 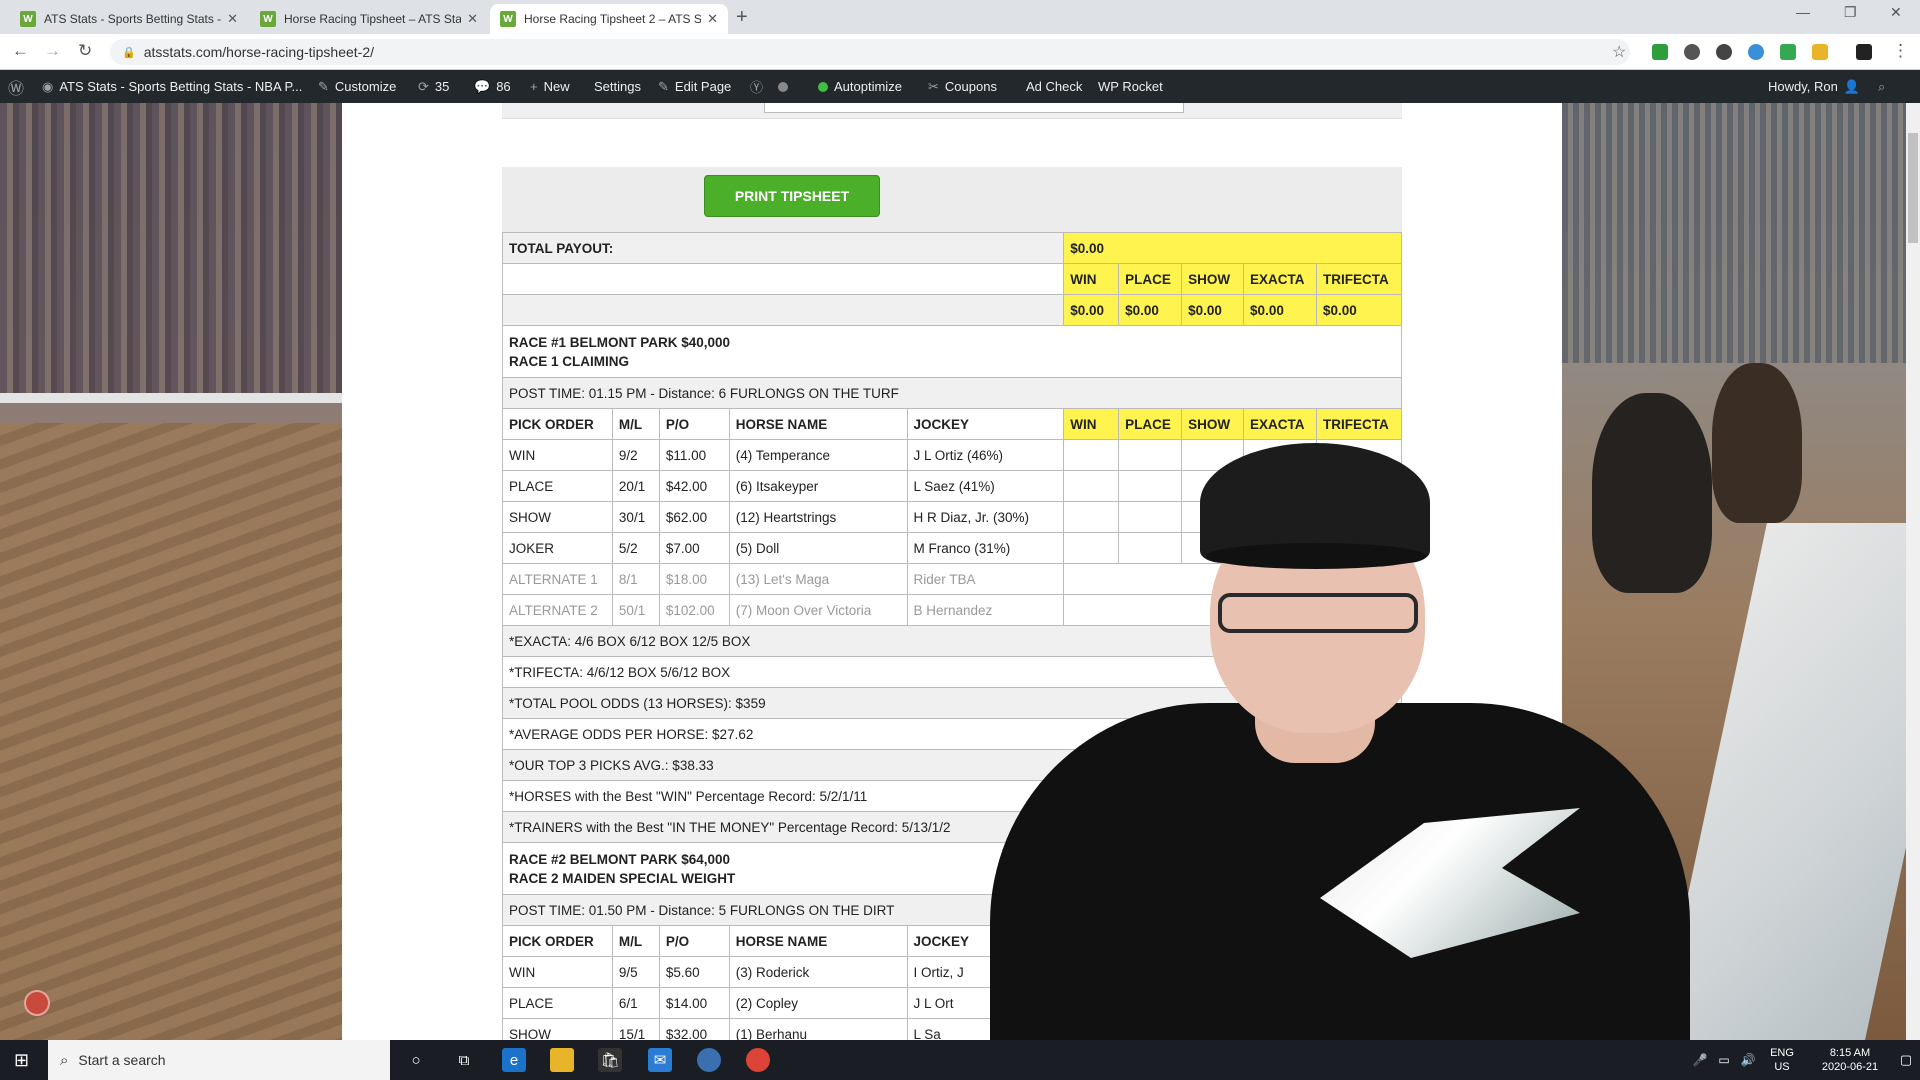 What do you see at coordinates (37, 1003) in the screenshot?
I see `recording-indicator-icon` at bounding box center [37, 1003].